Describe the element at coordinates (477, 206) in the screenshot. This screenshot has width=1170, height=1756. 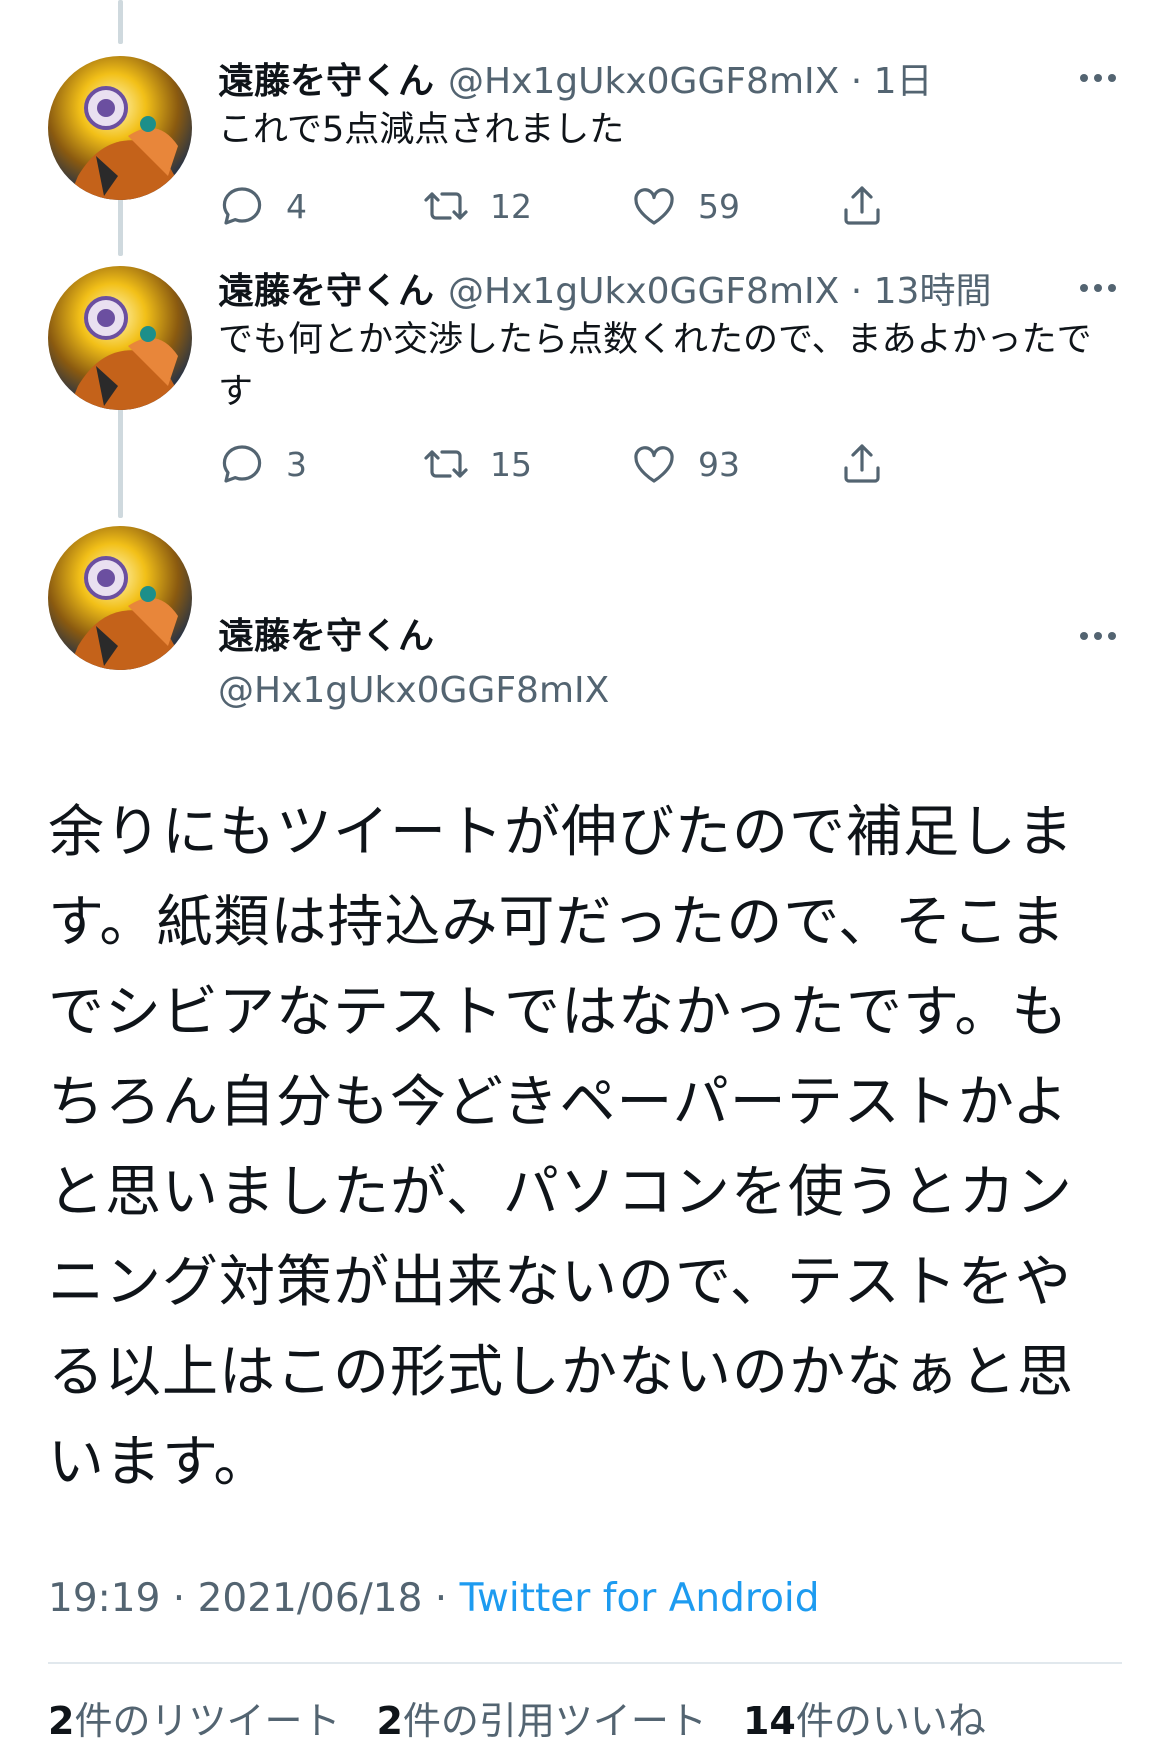
I see `retweet-button: 12` at that location.